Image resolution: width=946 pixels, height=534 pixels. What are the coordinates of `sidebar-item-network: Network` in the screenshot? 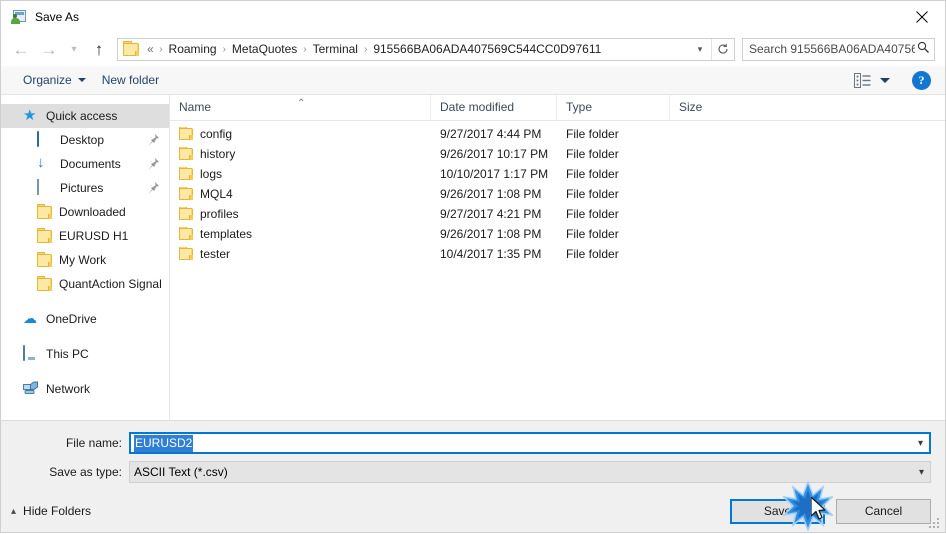 It's located at (85, 389).